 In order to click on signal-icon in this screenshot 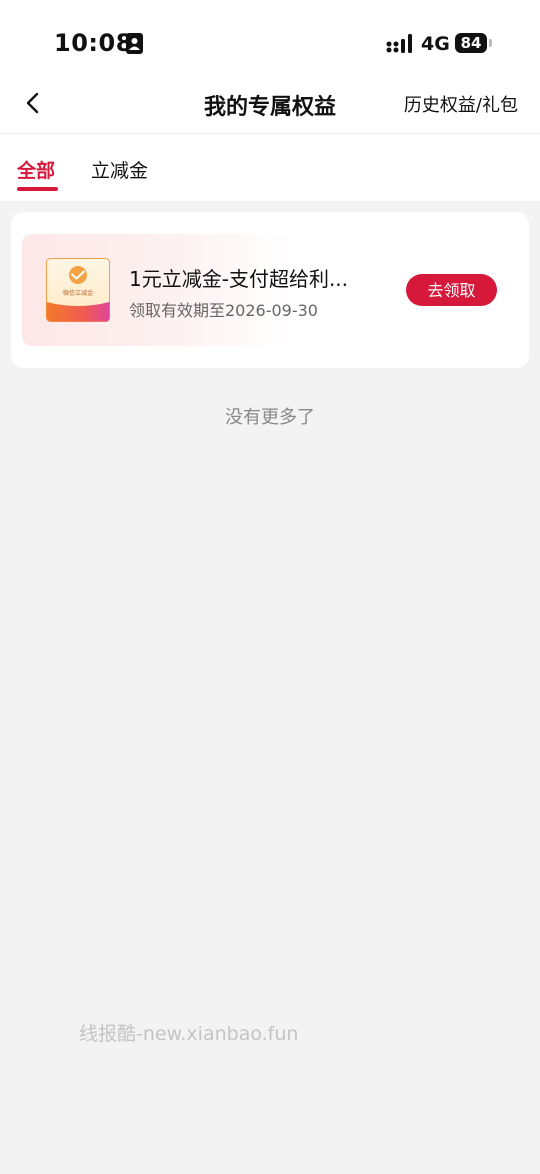, I will do `click(399, 43)`.